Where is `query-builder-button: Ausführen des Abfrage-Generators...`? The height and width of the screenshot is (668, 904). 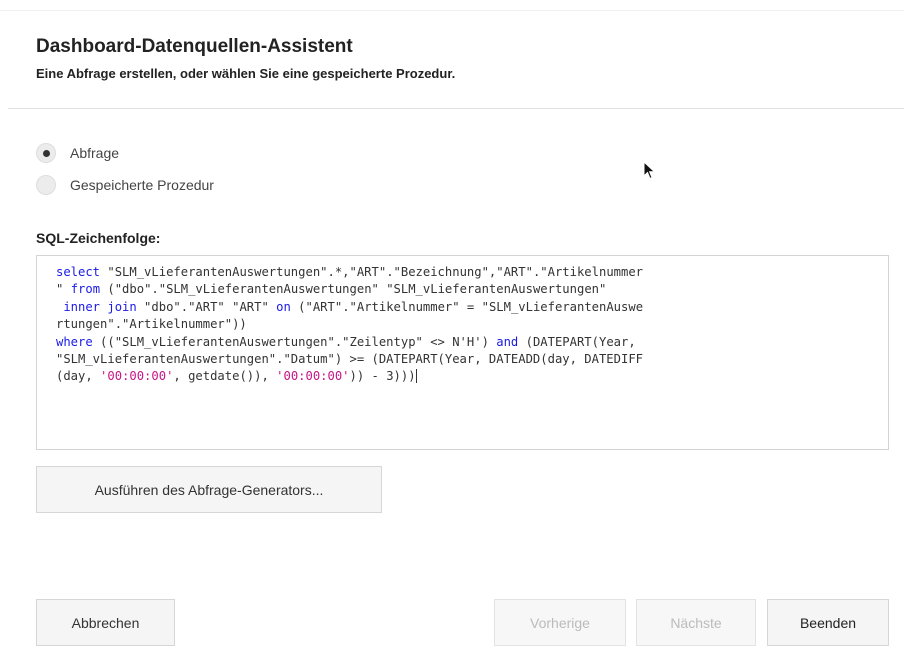
query-builder-button: Ausführen des Abfrage-Generators... is located at coordinates (209, 489).